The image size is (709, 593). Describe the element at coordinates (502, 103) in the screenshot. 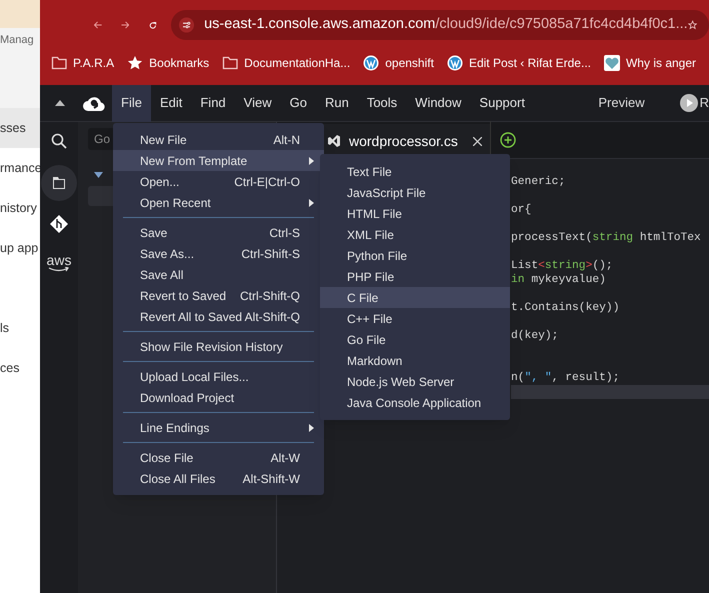

I see `menu-item: Support` at that location.